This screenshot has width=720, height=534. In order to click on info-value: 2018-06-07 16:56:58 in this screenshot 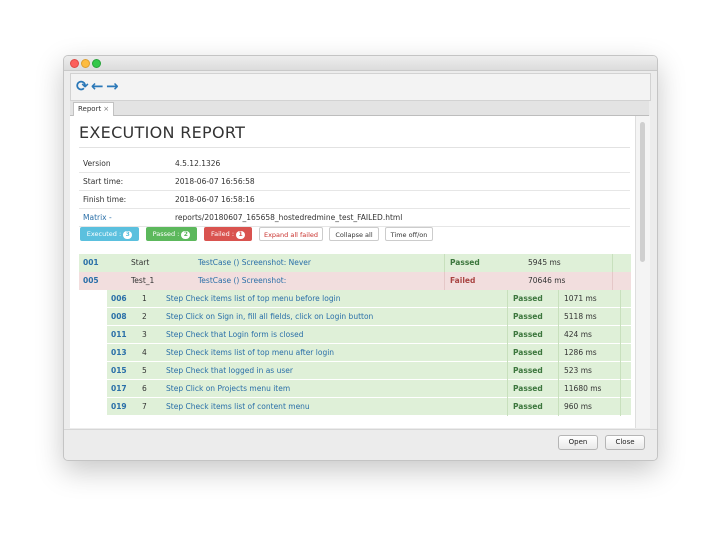, I will do `click(215, 181)`.